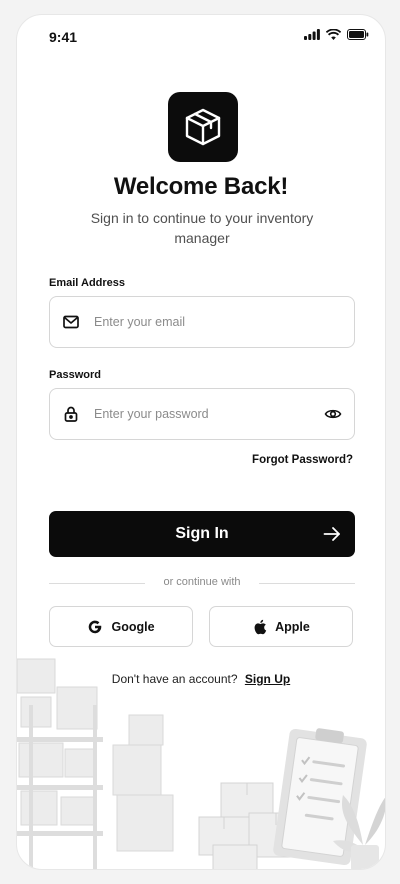 The width and height of the screenshot is (400, 884). I want to click on divider: or continue with, so click(202, 583).